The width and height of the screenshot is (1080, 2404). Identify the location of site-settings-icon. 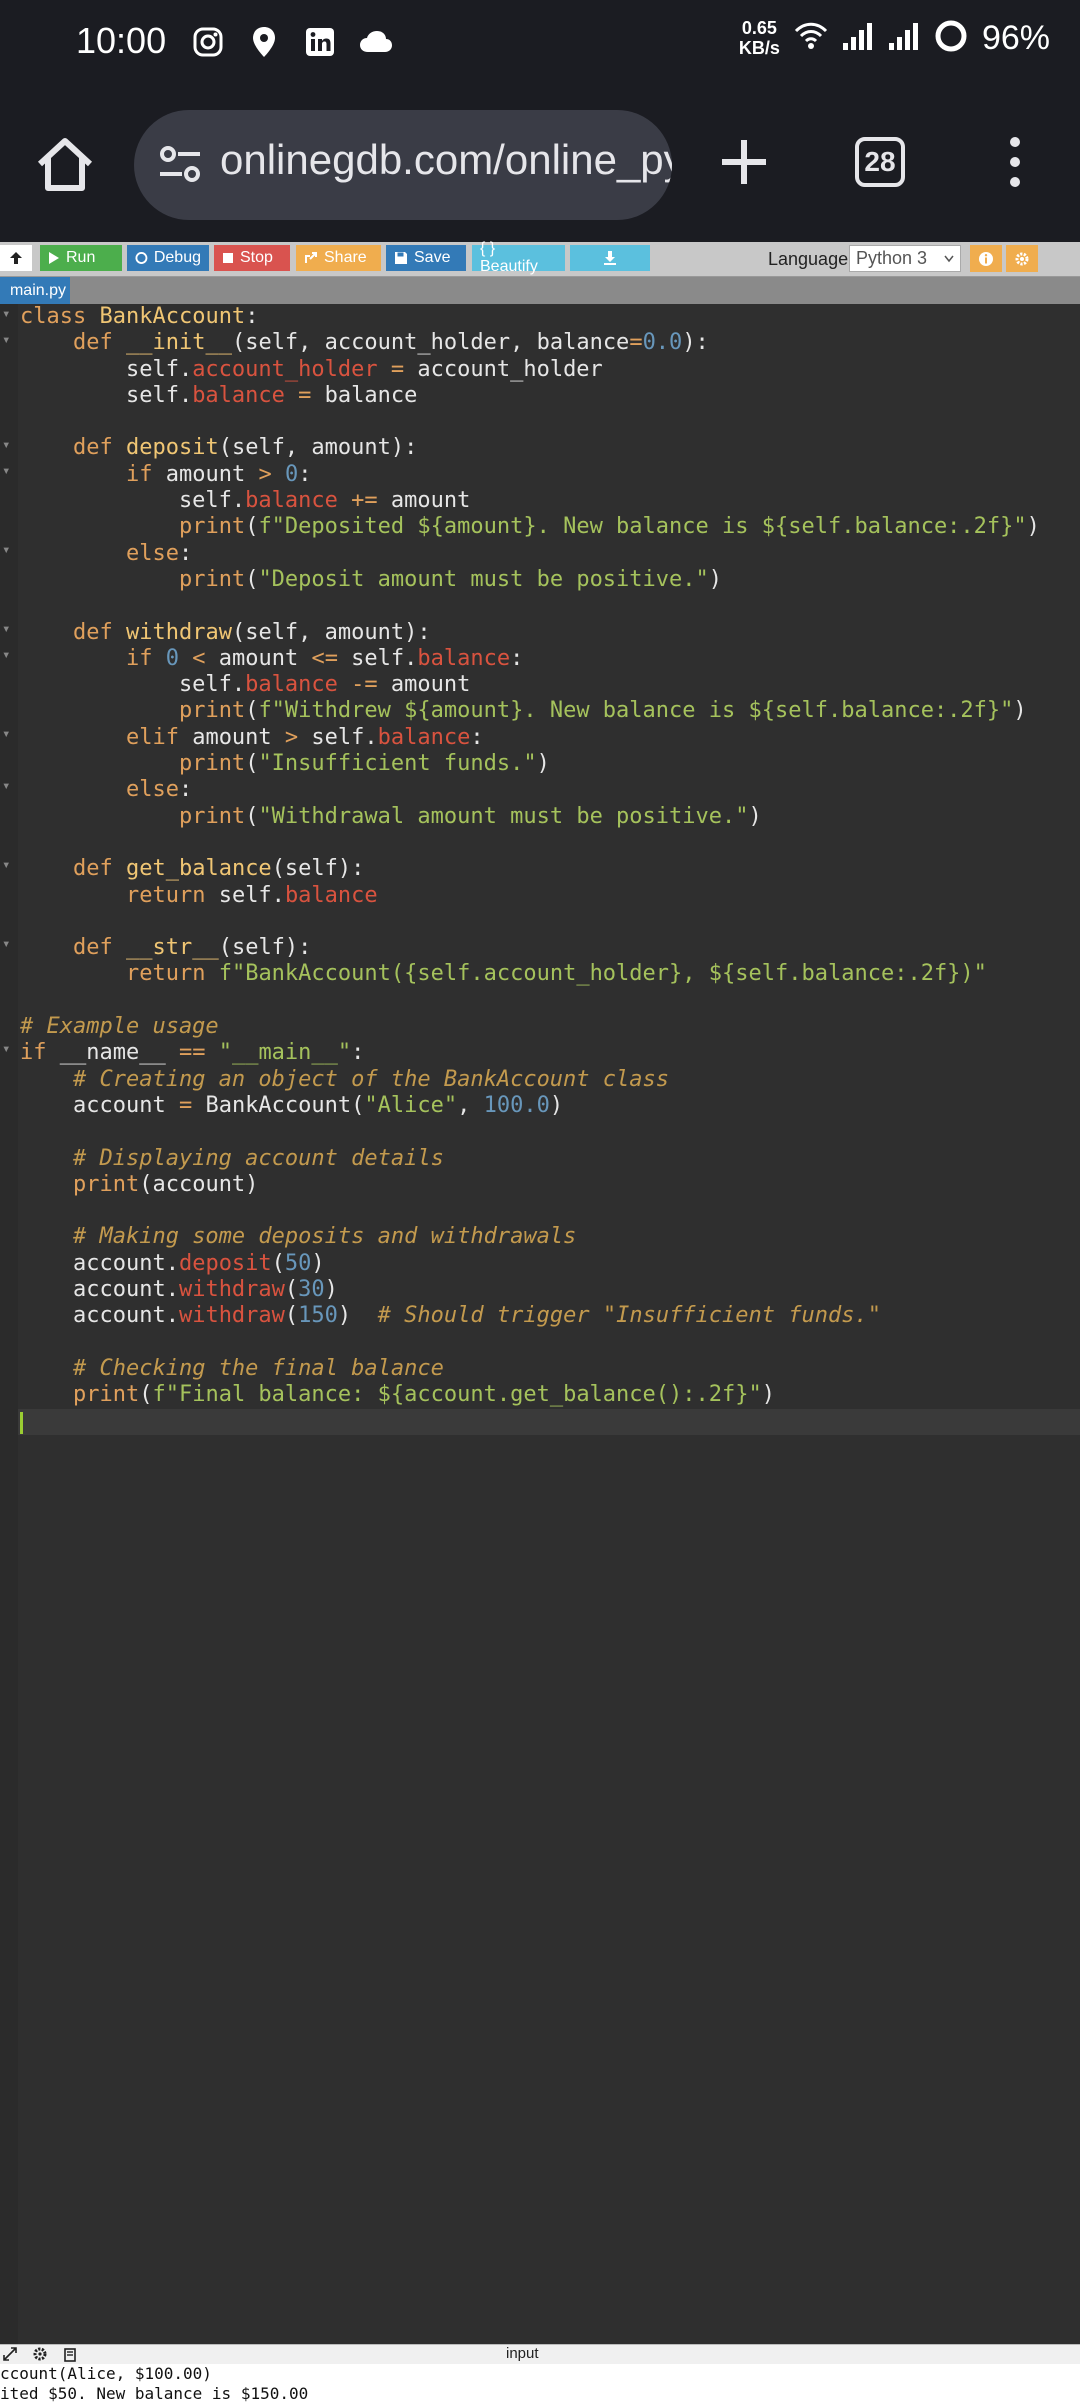
(181, 165).